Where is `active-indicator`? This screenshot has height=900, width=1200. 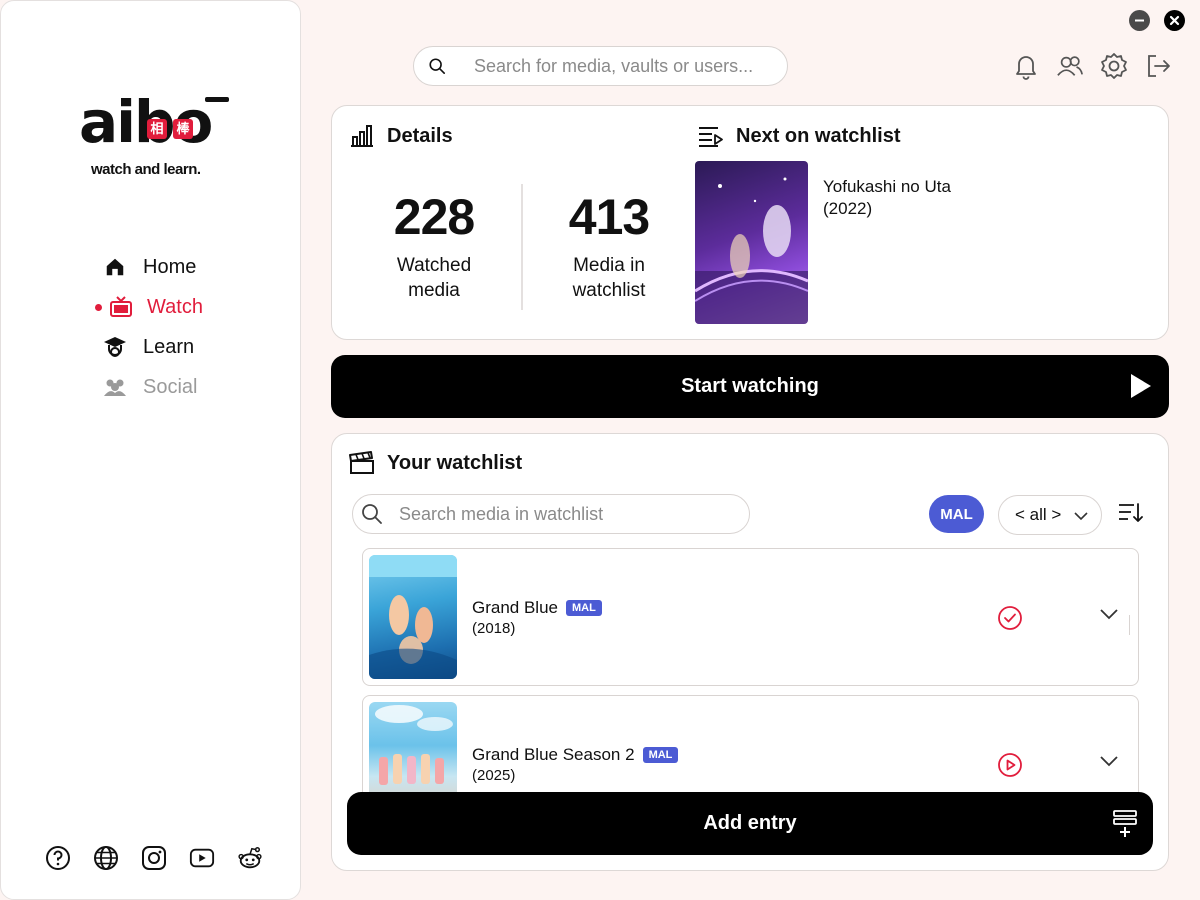
active-indicator is located at coordinates (98, 307).